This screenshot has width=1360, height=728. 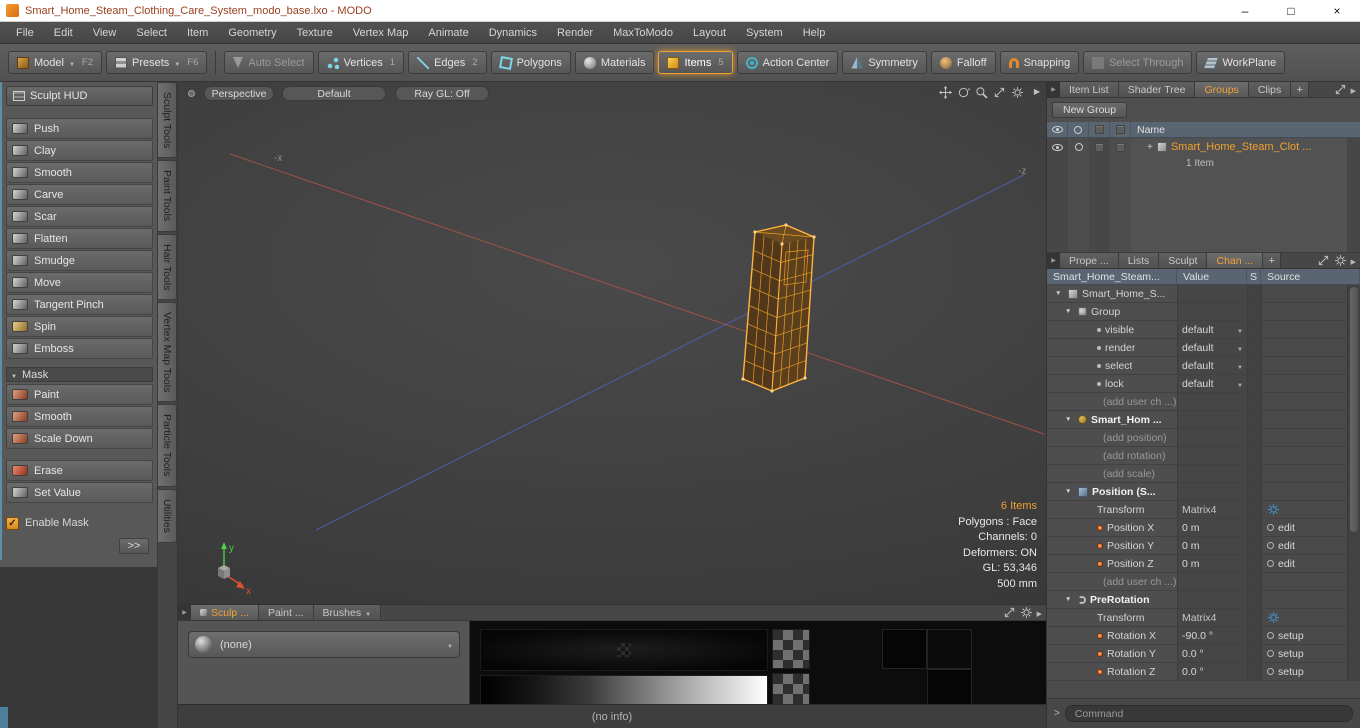 I want to click on tool-mask-paint: Paint, so click(x=79, y=394).